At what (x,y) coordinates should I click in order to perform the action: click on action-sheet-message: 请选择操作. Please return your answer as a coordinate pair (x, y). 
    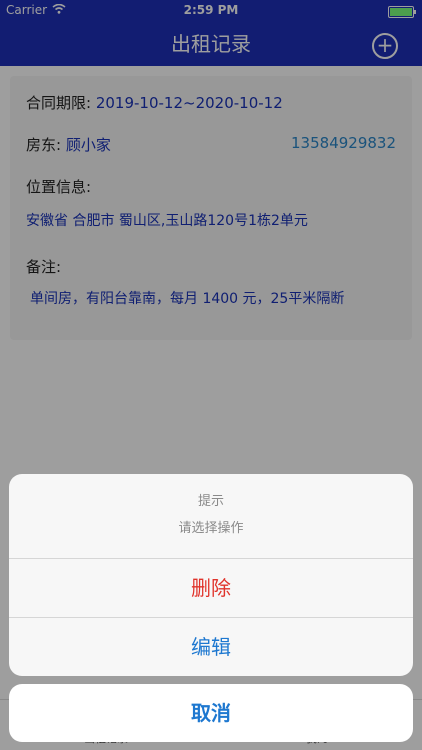
    Looking at the image, I should click on (211, 528).